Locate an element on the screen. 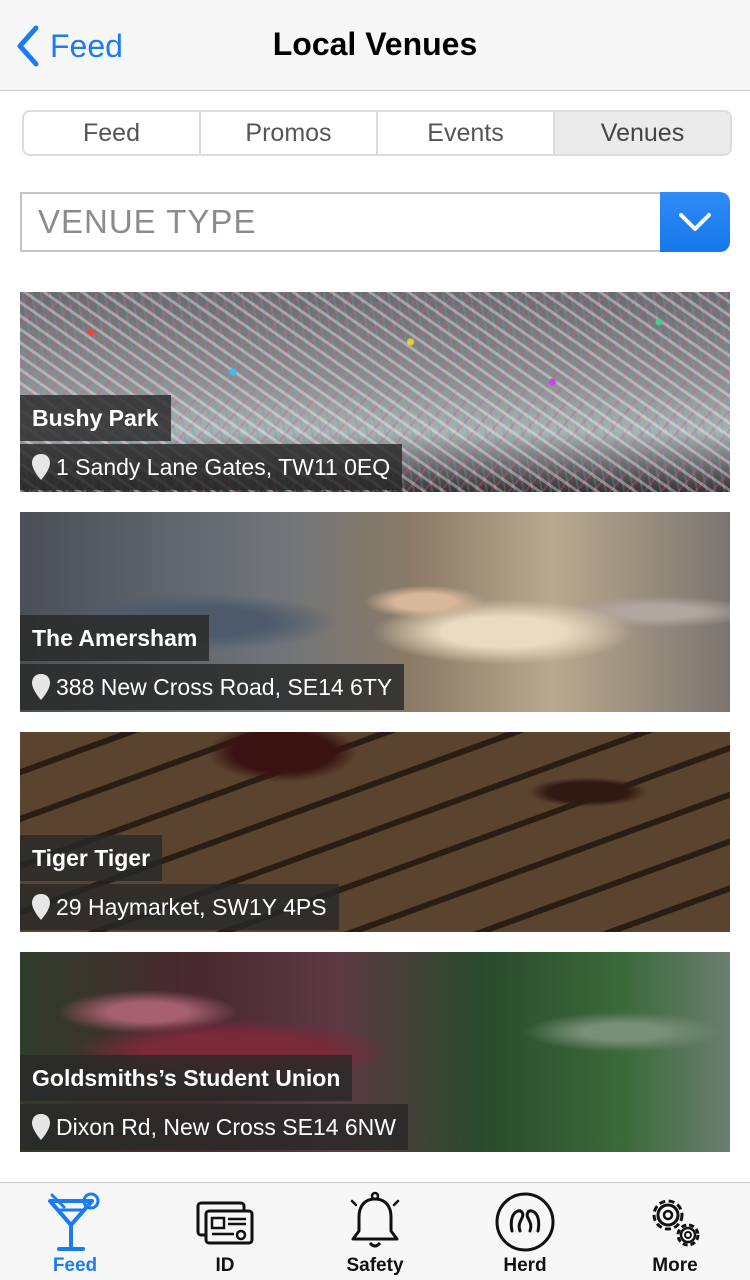 The width and height of the screenshot is (750, 1280). navigation-bar: Feed Local Venues is located at coordinates (375, 45).